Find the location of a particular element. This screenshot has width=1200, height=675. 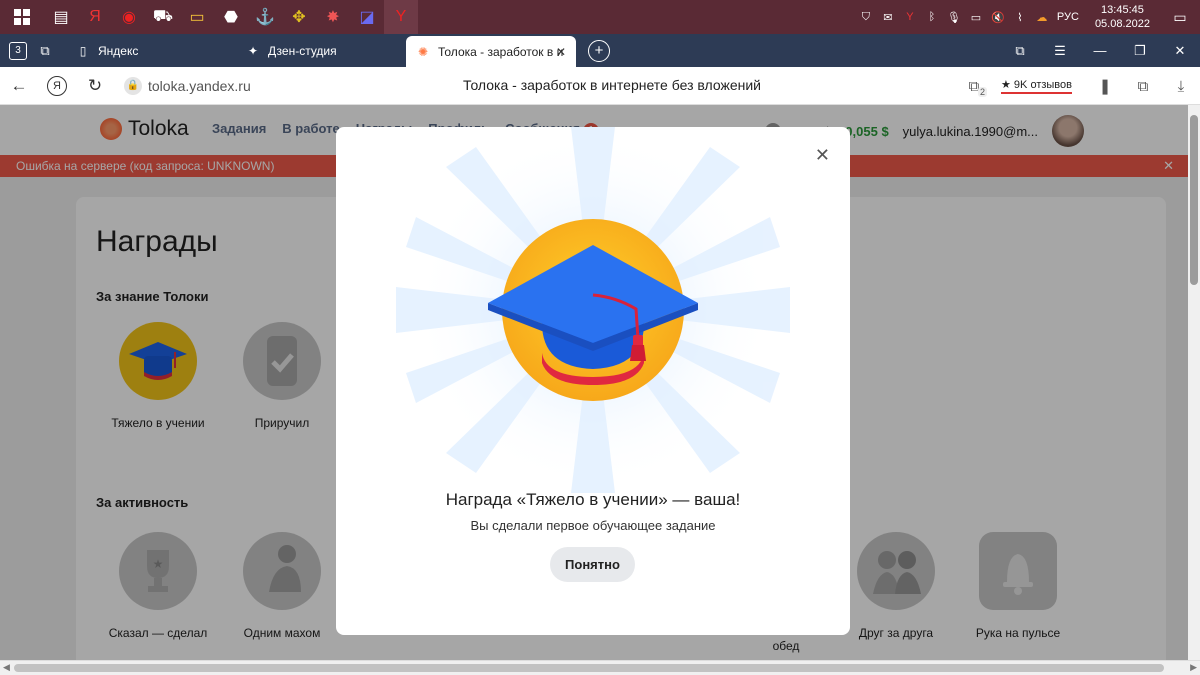

browser-tab-0: ▯ Яндекс is located at coordinates (151, 50).